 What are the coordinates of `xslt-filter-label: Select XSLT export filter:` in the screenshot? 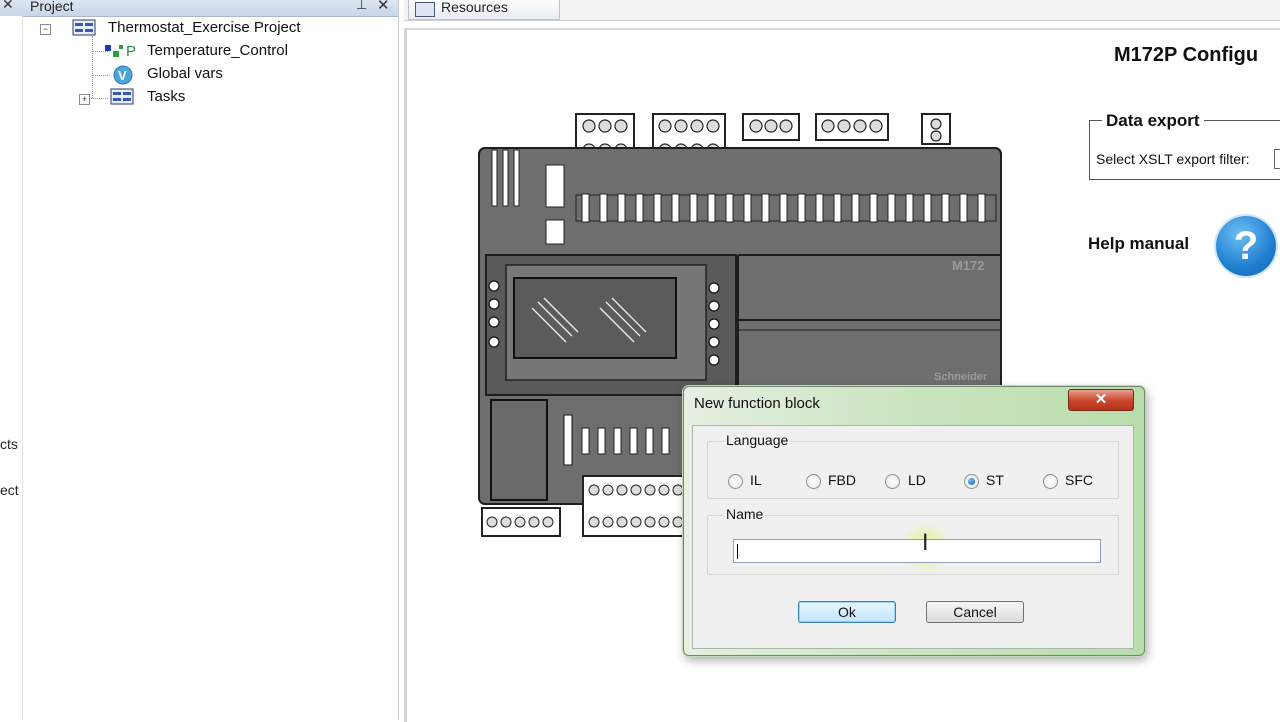 It's located at (1173, 159).